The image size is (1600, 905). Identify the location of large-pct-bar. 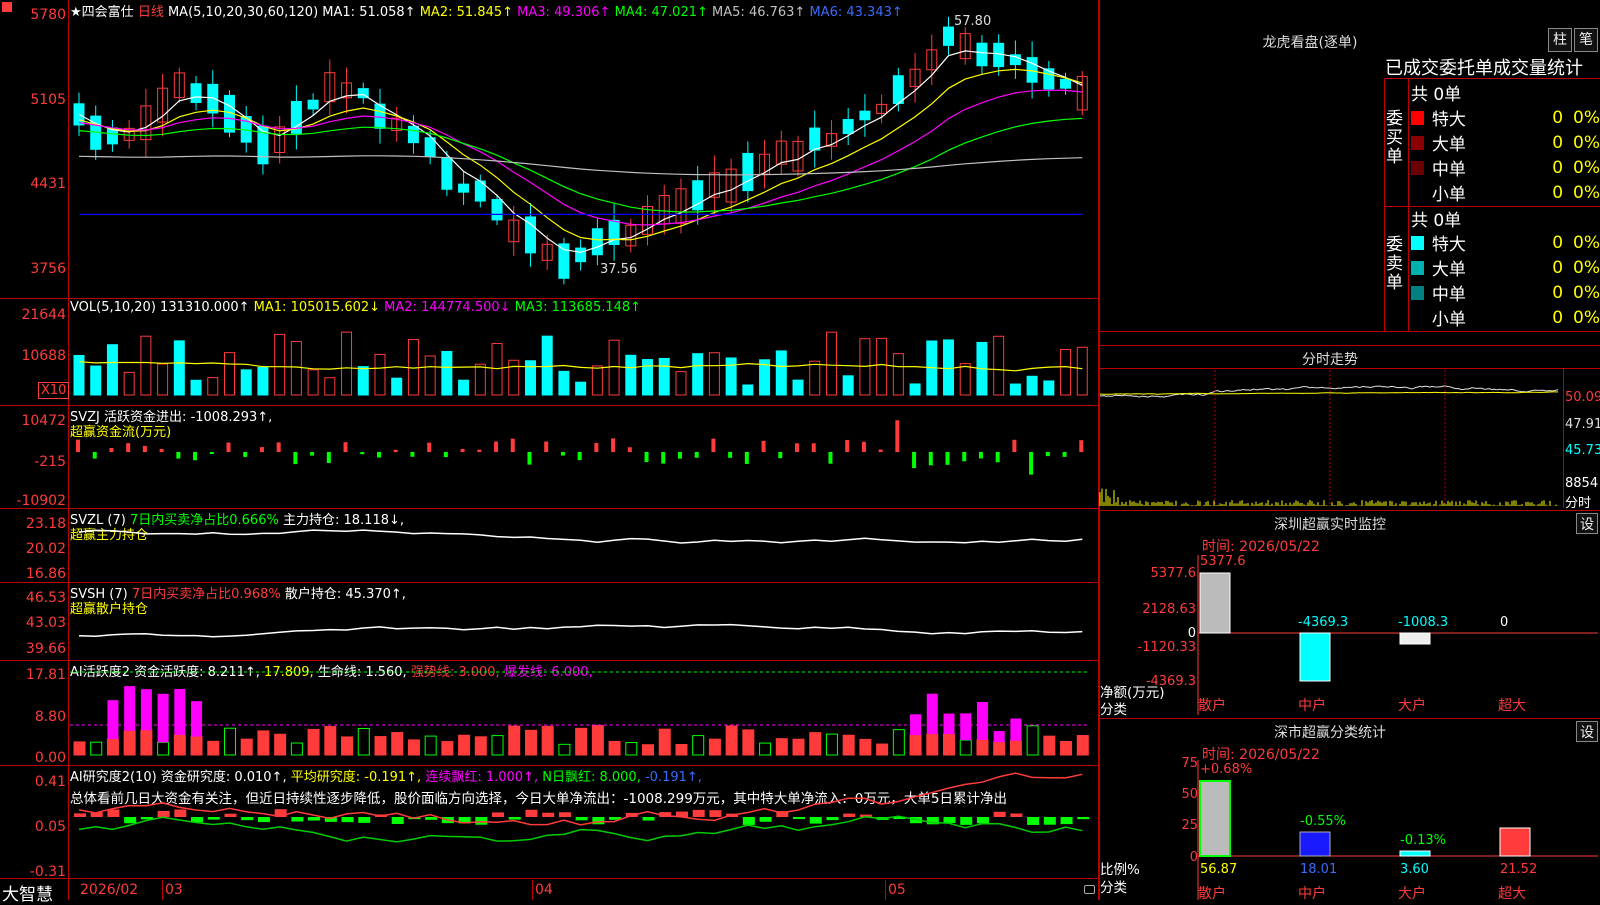
(1415, 853).